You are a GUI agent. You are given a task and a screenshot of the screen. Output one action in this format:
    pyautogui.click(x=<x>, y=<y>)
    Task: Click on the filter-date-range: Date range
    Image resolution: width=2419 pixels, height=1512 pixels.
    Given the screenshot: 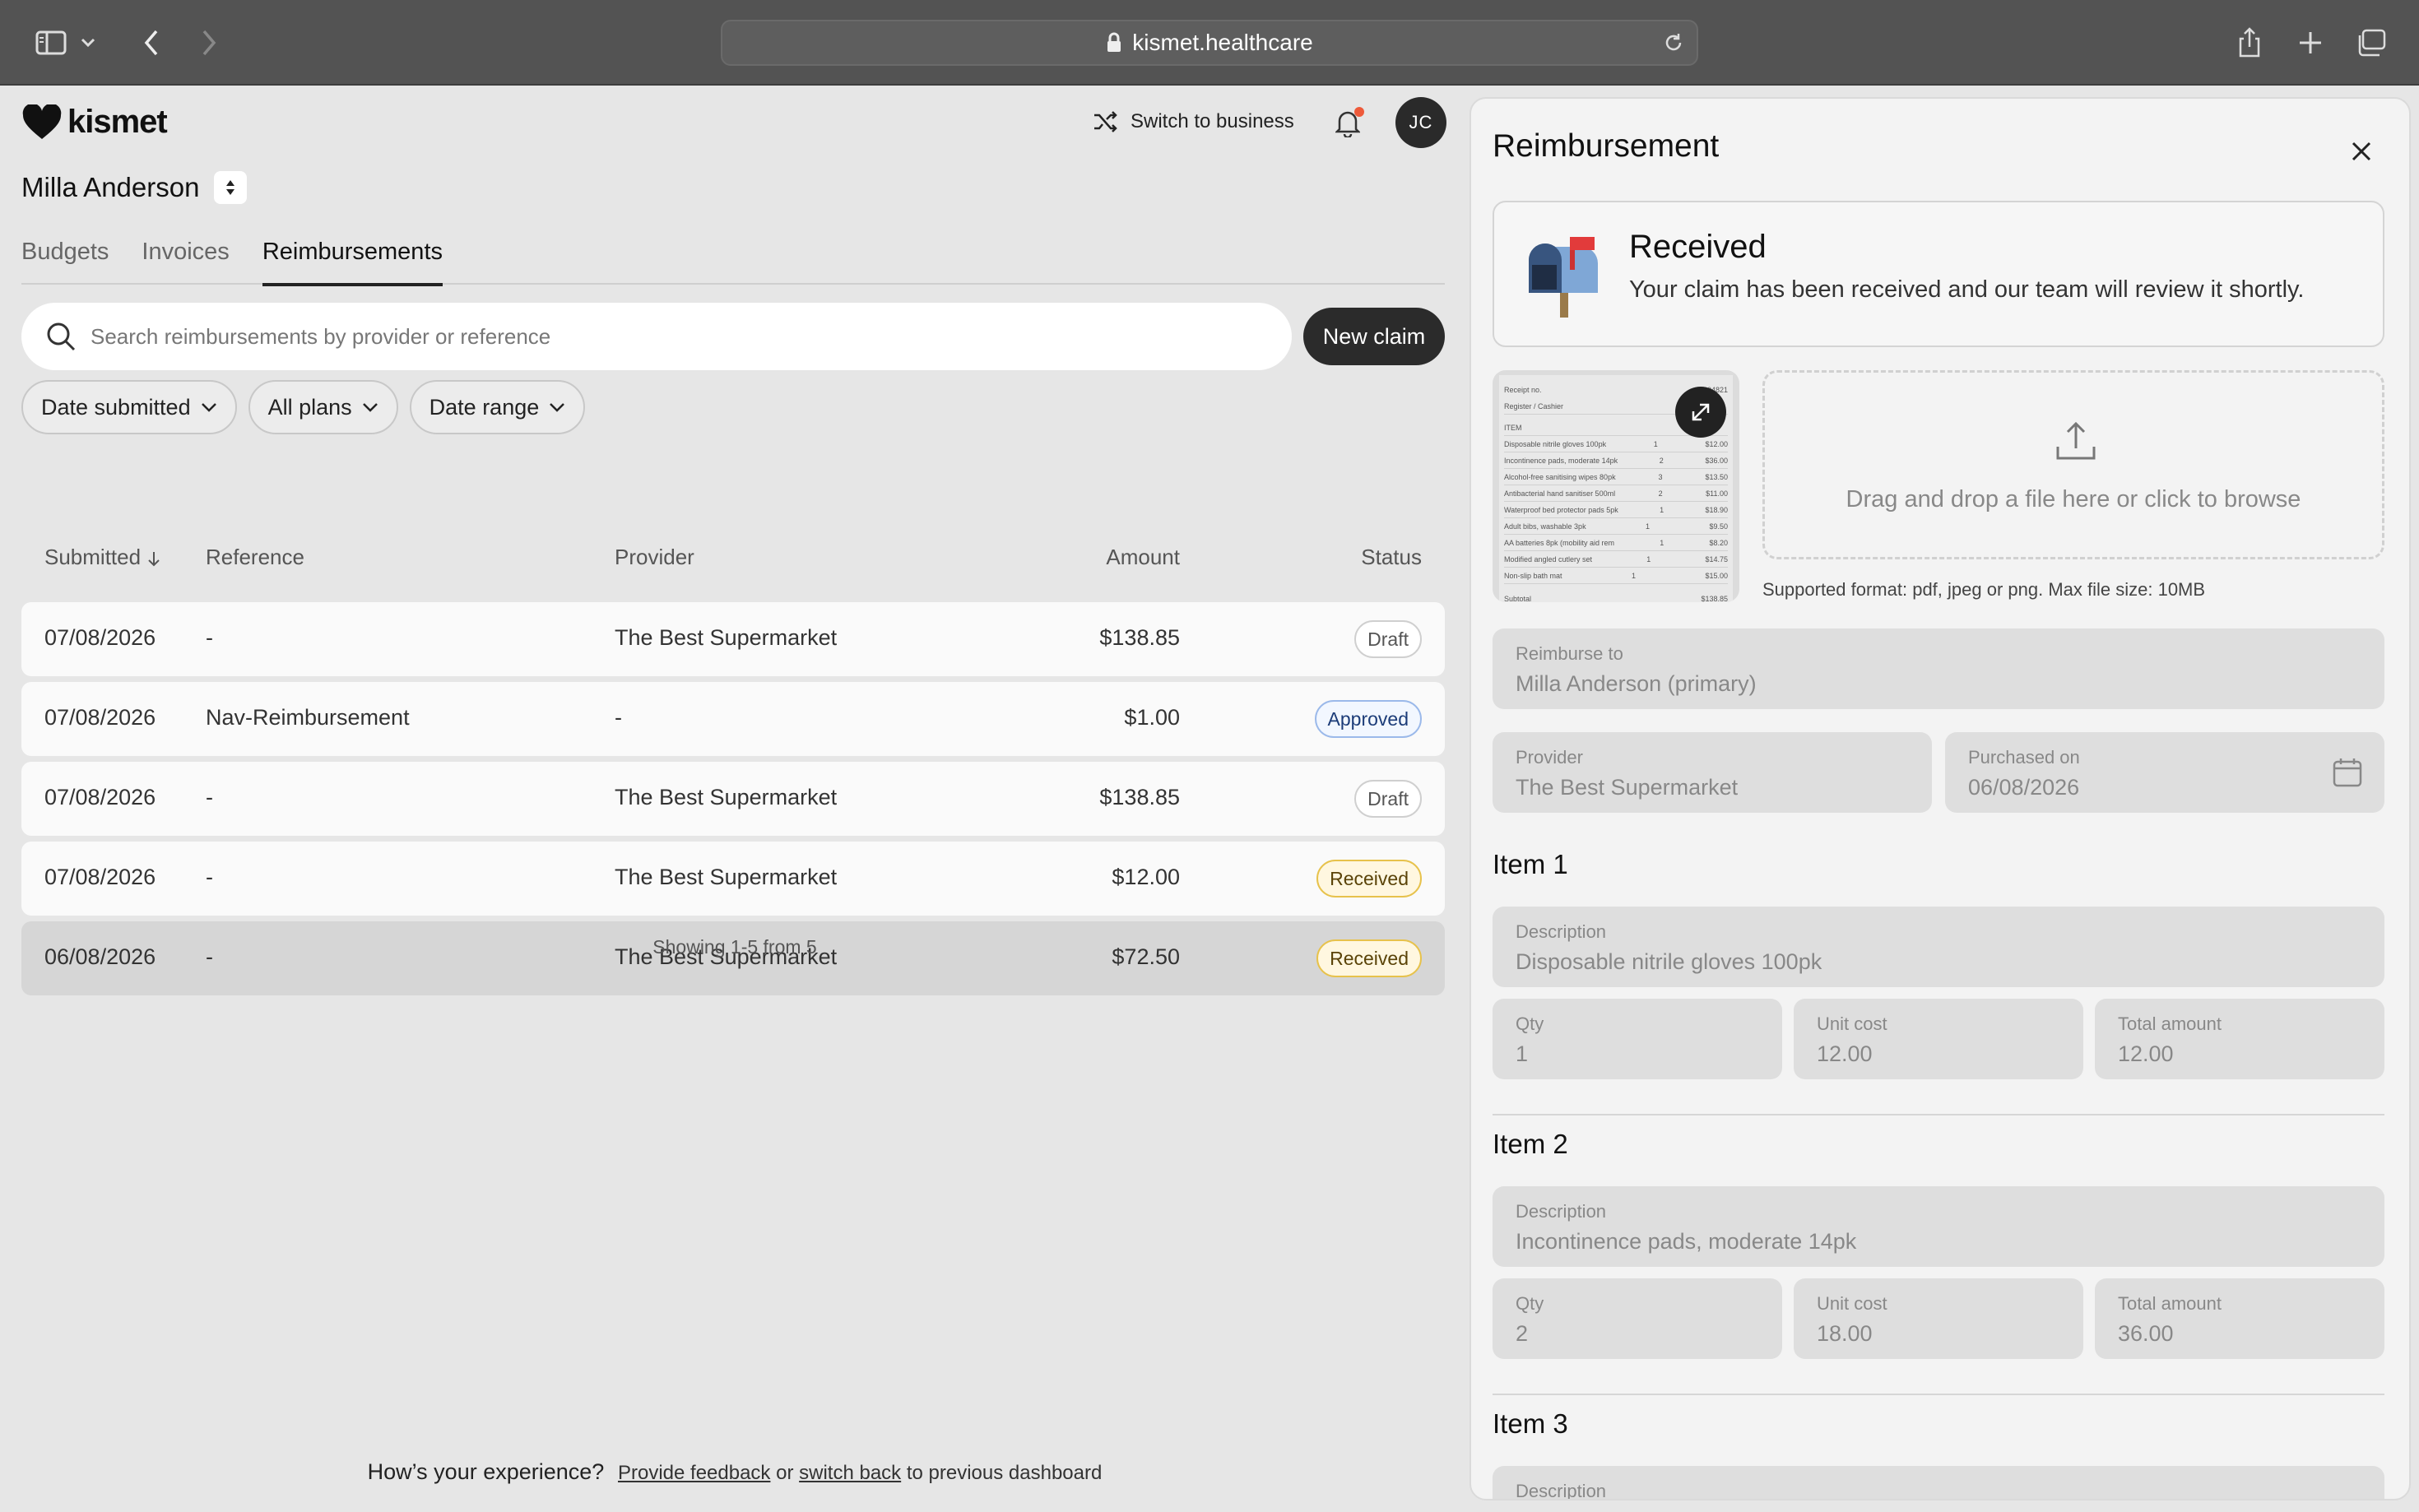 What is the action you would take?
    pyautogui.click(x=498, y=407)
    